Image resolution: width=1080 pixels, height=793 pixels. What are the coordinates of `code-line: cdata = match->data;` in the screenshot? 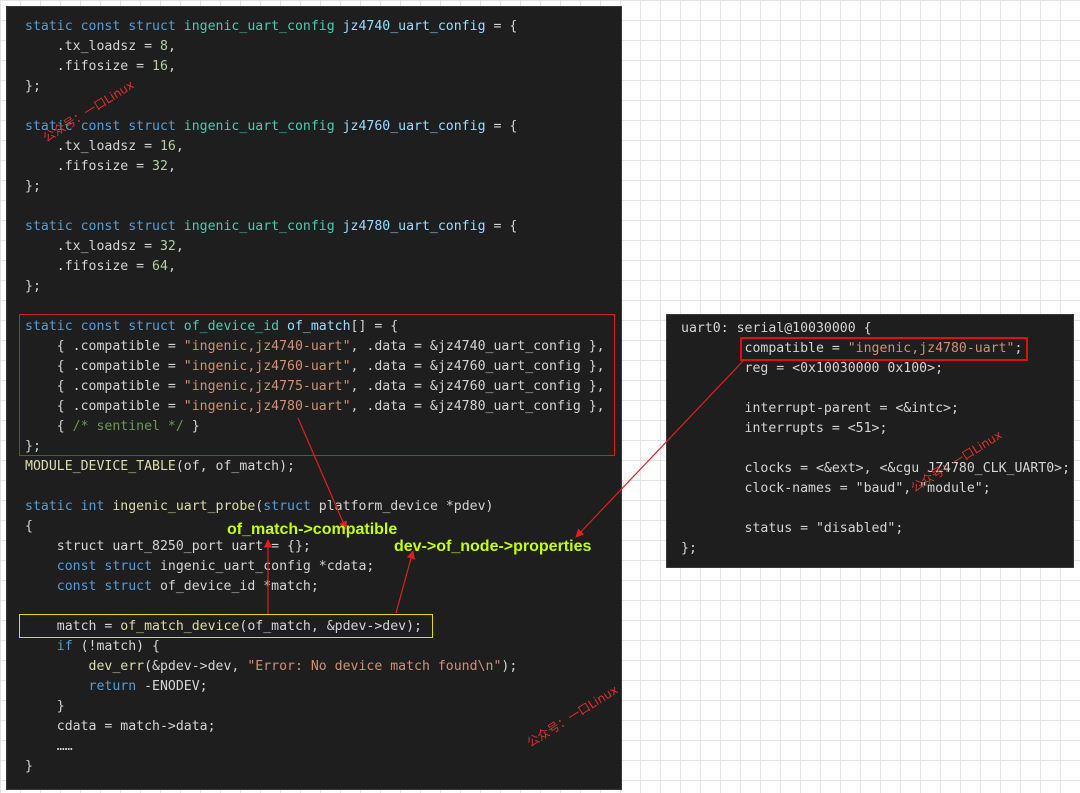 It's located at (315, 727).